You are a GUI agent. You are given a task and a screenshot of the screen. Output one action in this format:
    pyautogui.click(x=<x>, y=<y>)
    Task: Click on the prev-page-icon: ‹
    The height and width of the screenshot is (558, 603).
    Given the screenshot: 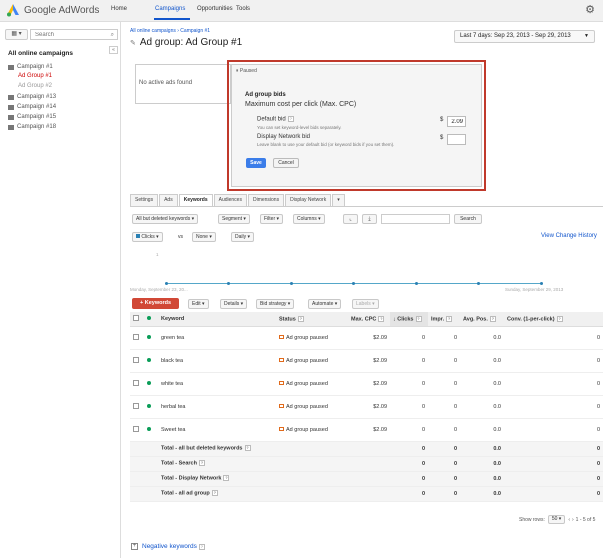 What is the action you would take?
    pyautogui.click(x=569, y=520)
    